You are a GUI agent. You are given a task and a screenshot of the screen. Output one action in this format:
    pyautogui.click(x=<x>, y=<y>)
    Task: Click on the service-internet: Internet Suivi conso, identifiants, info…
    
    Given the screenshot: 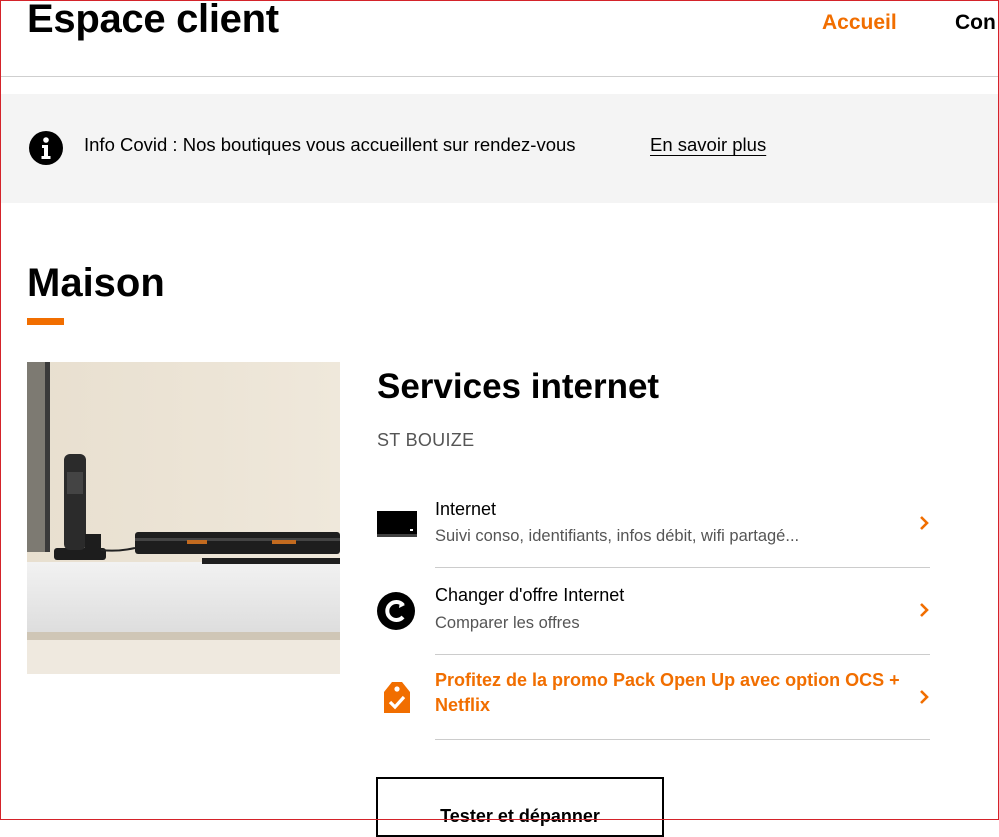 What is the action you would take?
    pyautogui.click(x=657, y=528)
    